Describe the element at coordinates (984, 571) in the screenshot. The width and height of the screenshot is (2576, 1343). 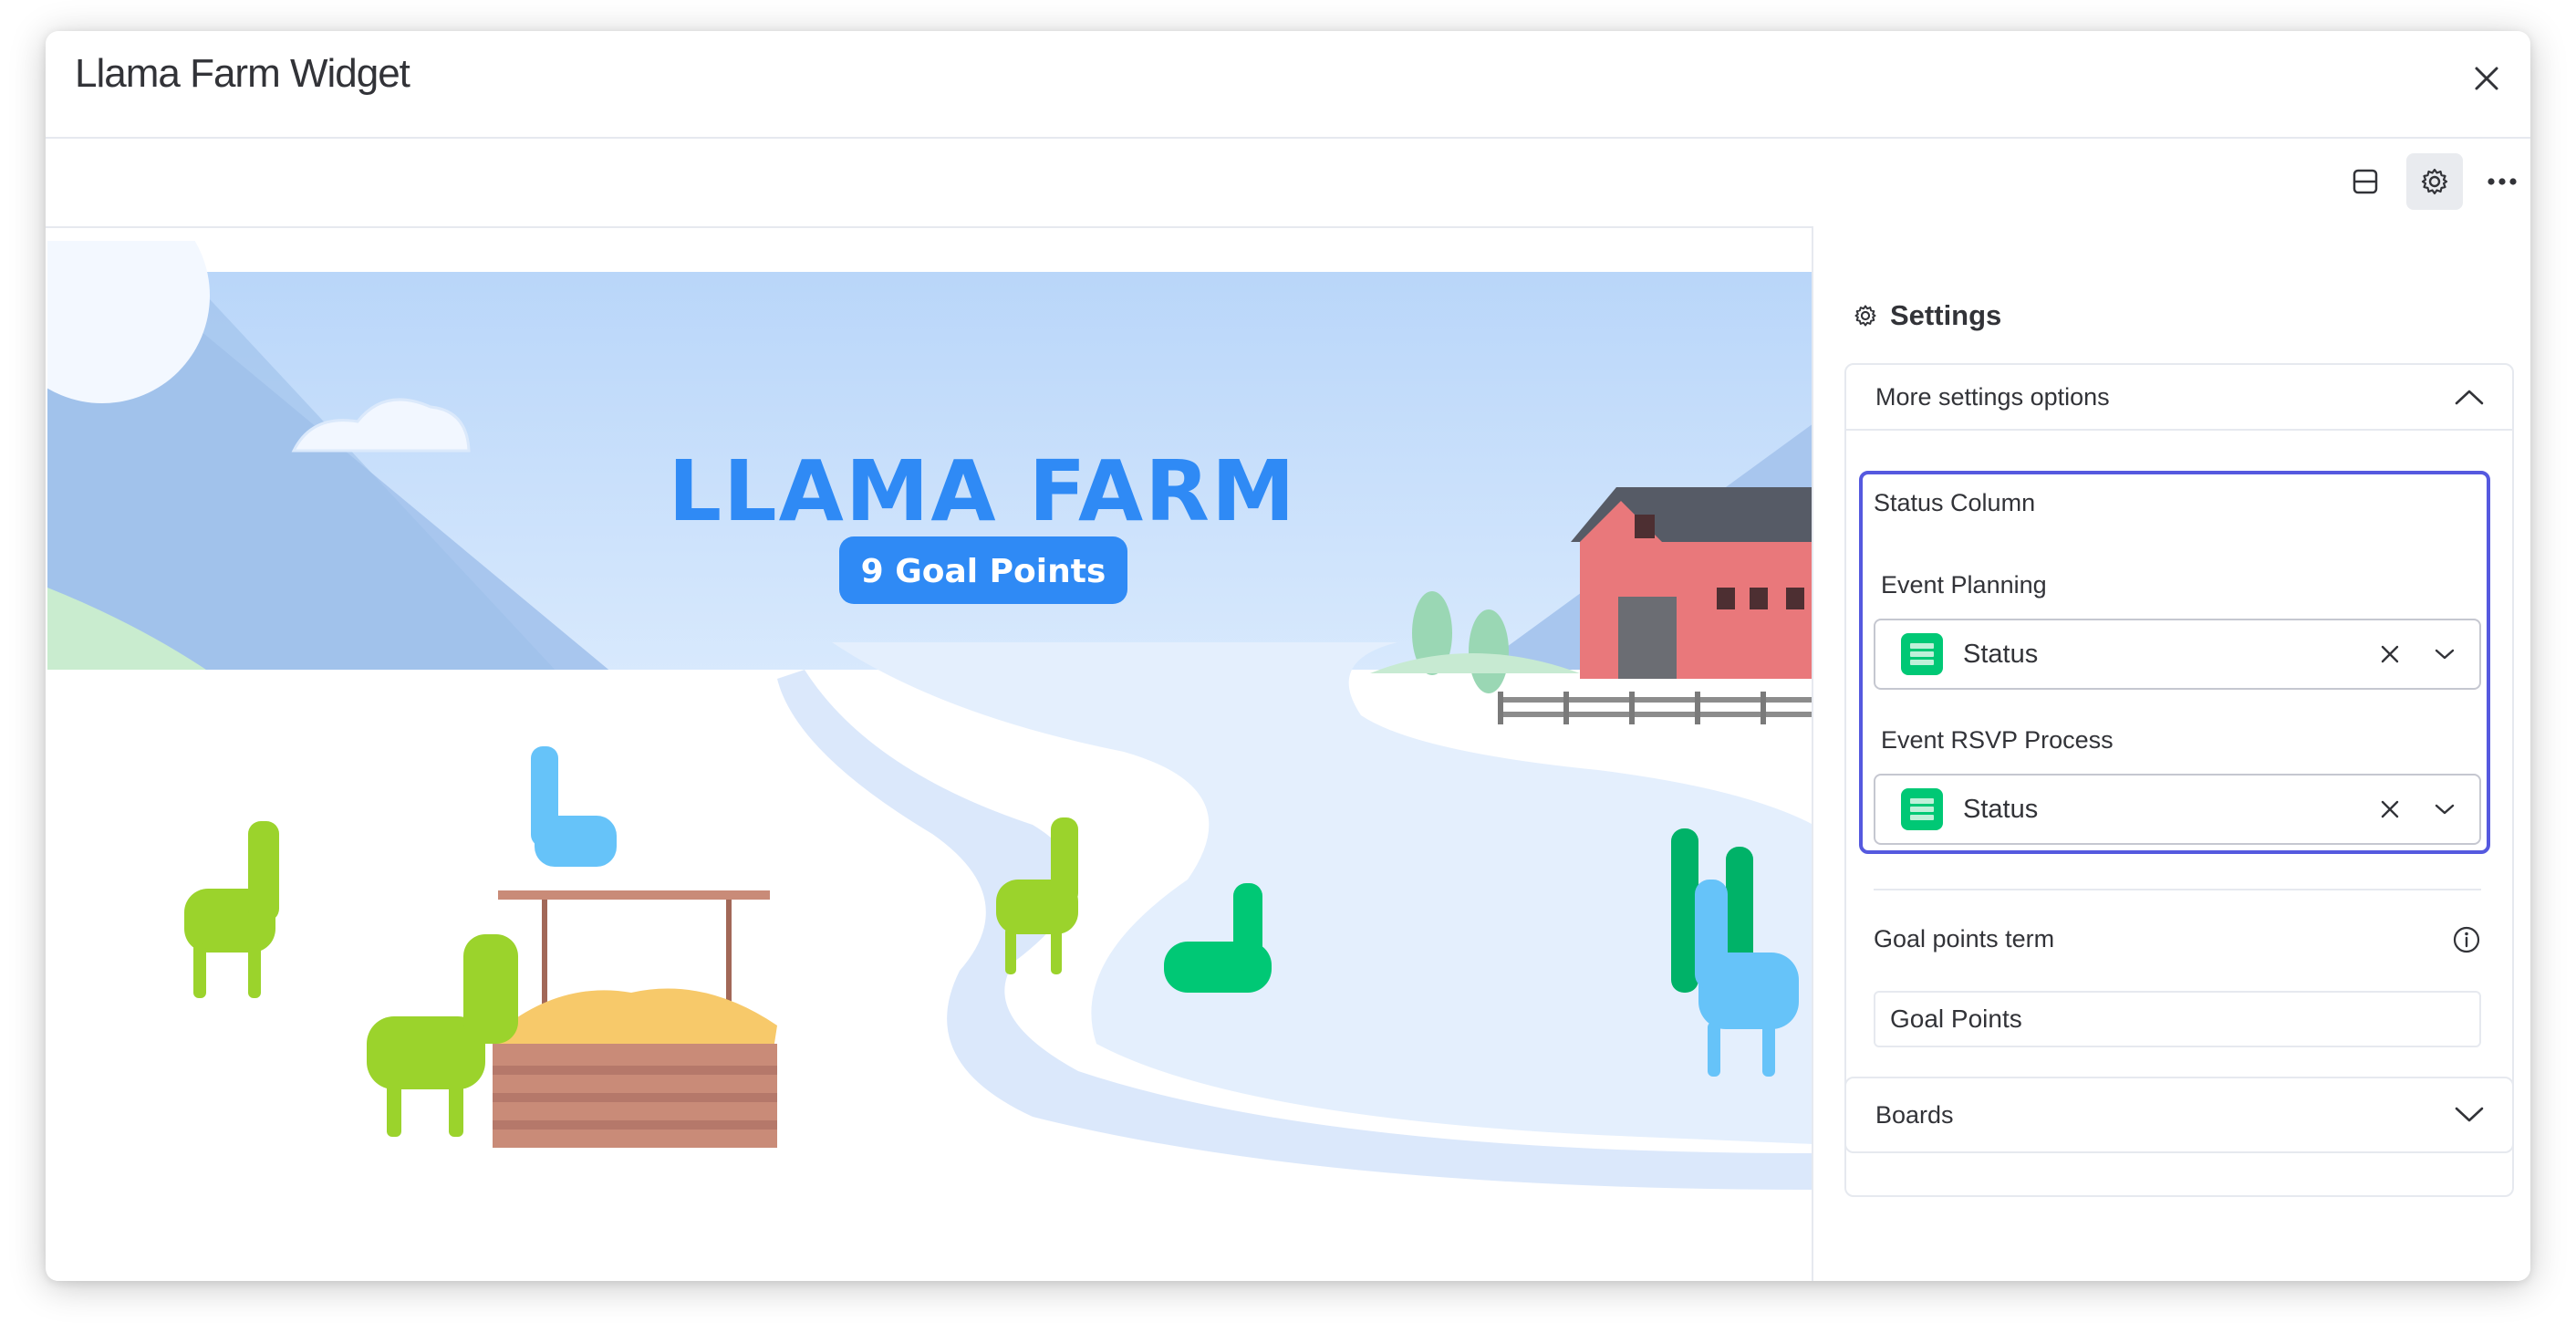
I see `goal-points-badge: 9 Goal Points` at that location.